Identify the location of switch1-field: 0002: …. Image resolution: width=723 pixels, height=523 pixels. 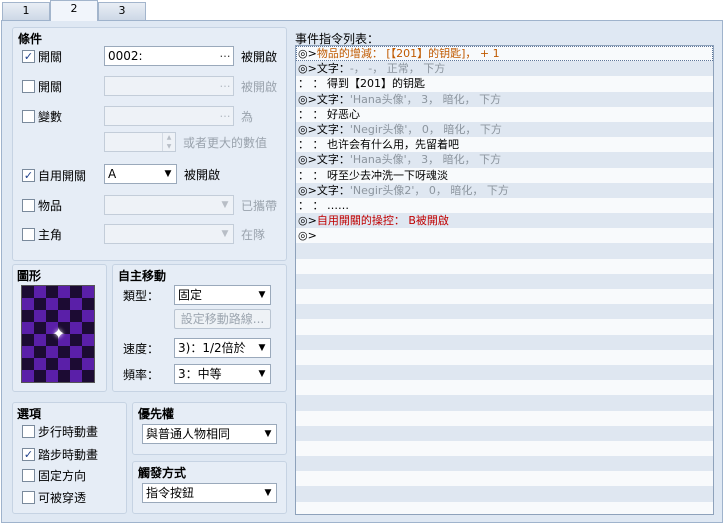
(169, 56).